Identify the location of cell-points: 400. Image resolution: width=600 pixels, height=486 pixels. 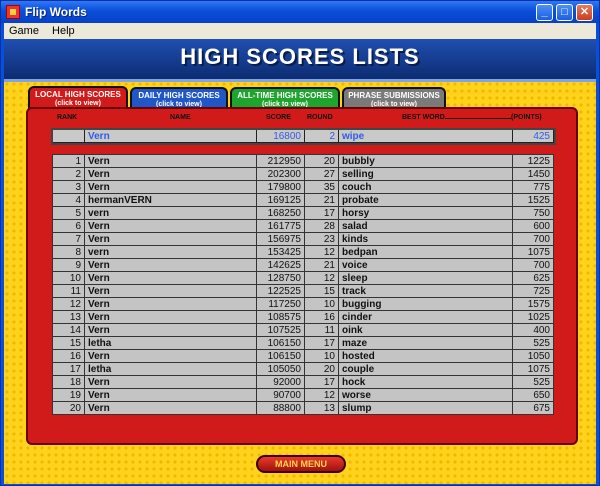
(533, 330).